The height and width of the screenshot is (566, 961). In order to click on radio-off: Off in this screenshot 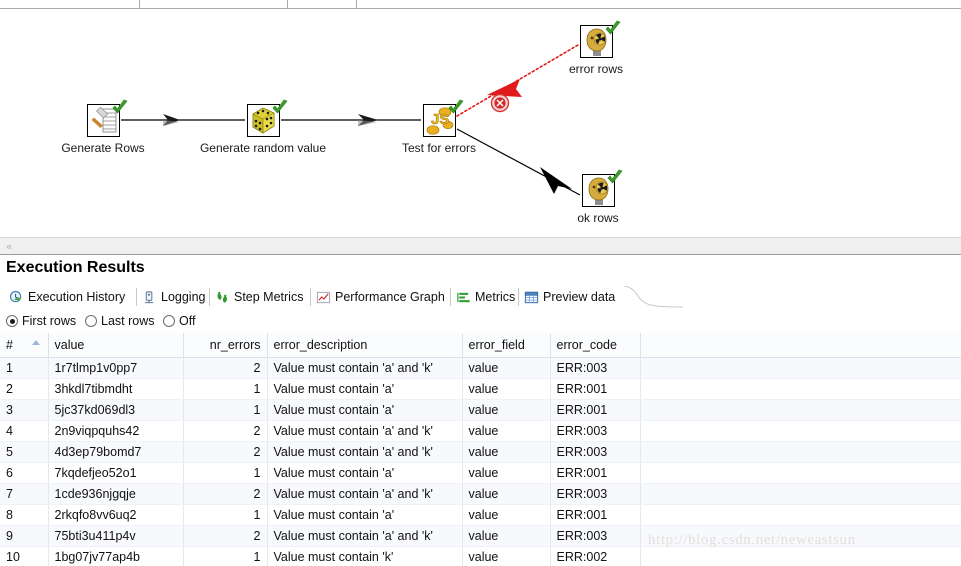, I will do `click(179, 321)`.